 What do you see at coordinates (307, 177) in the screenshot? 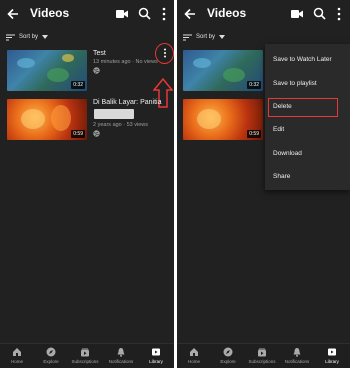
I see `menu-item-share: Share` at bounding box center [307, 177].